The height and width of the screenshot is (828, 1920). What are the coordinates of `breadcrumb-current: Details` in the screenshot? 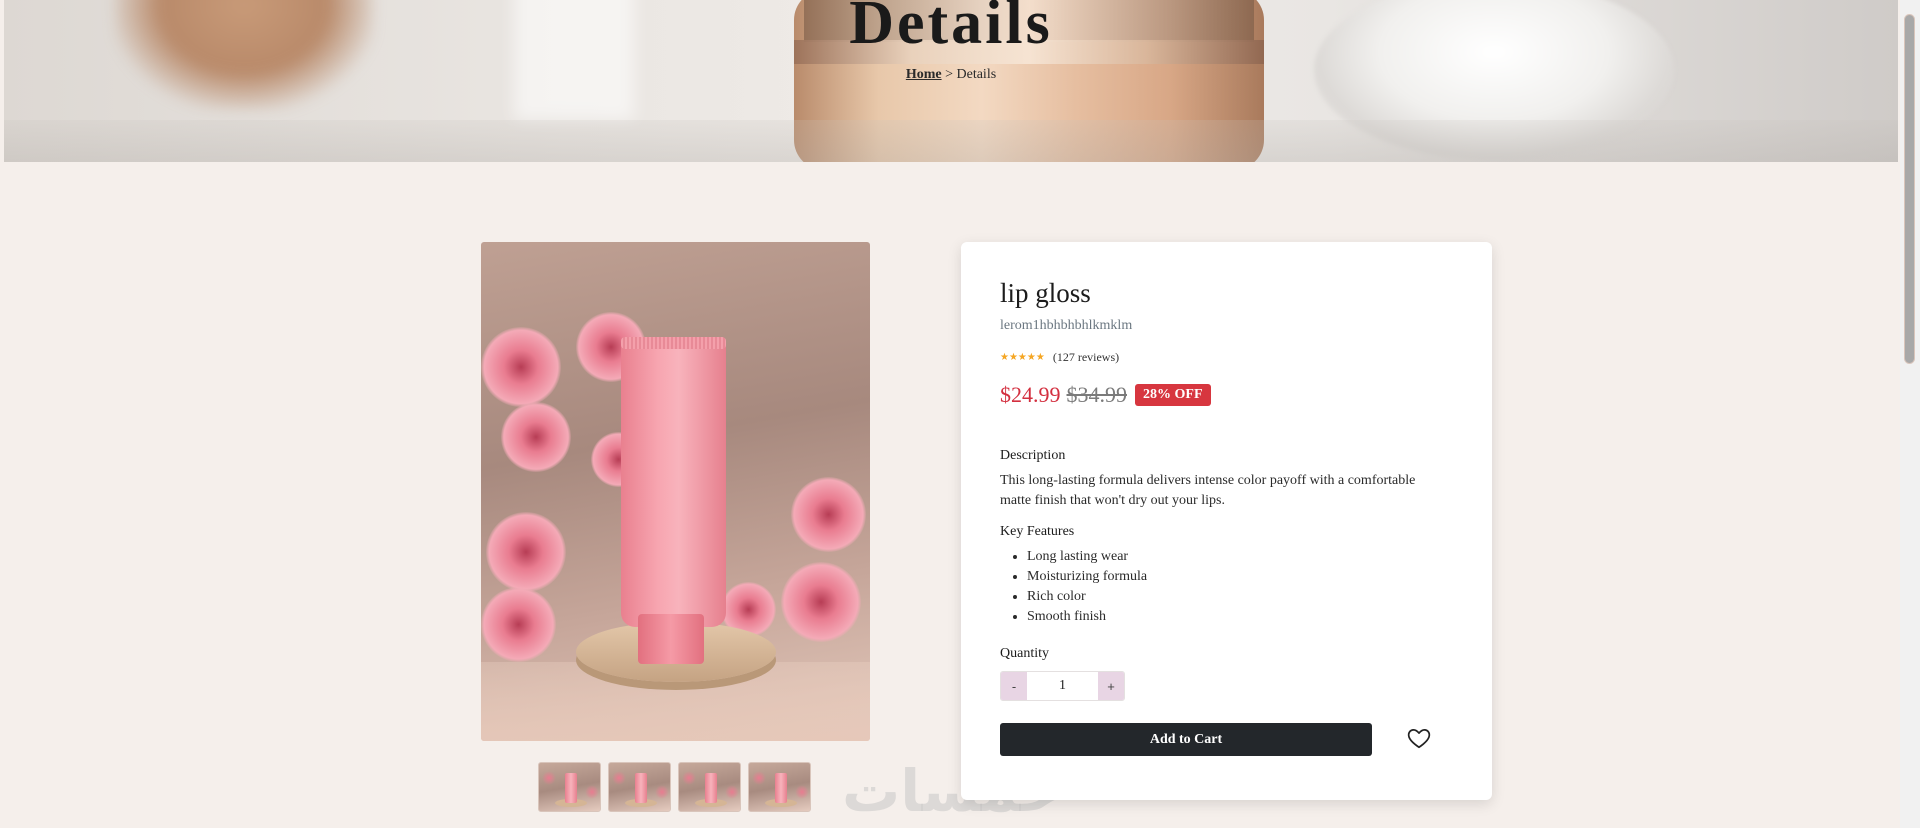 It's located at (976, 74).